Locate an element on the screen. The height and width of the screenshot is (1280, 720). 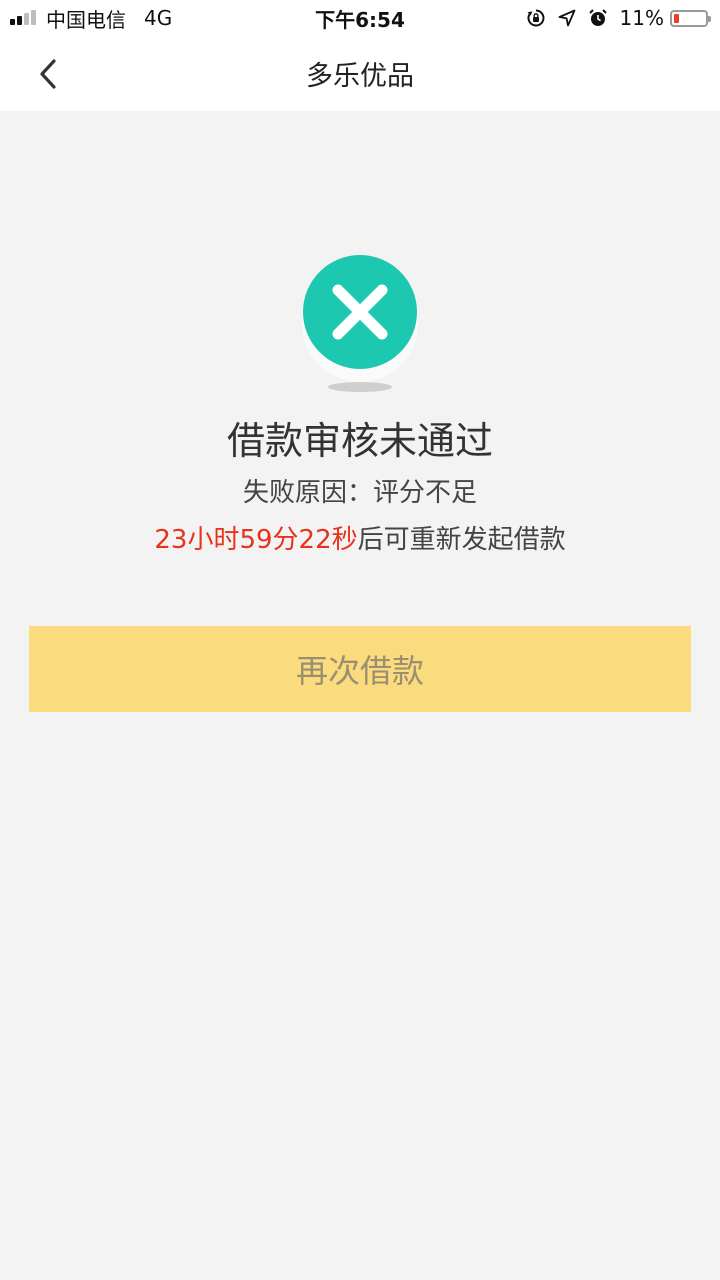
battery-level is located at coordinates (676, 18).